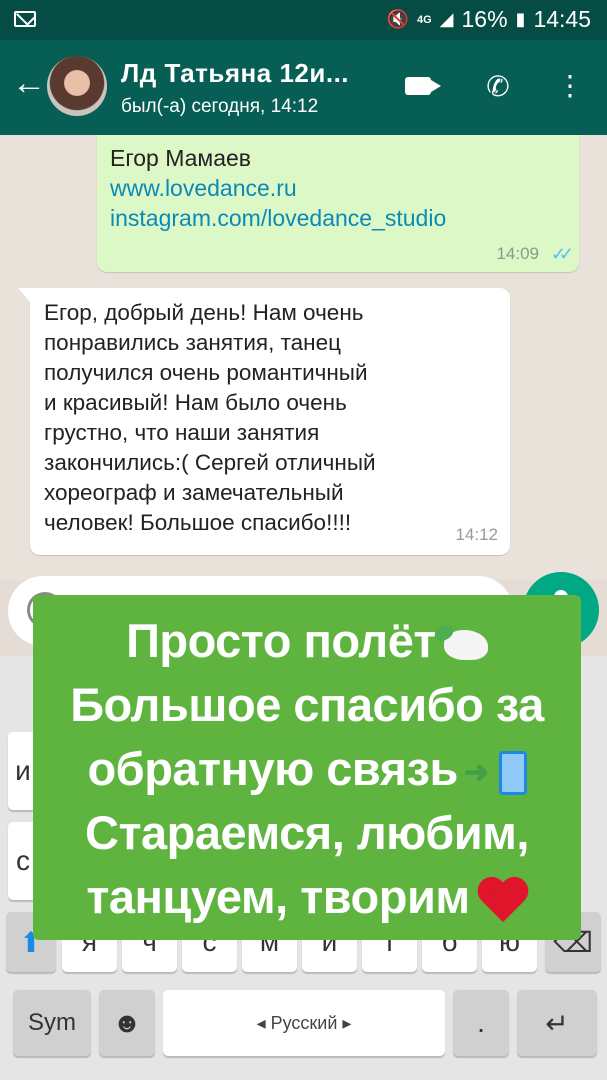  I want to click on sym-key: Sym, so click(52, 1023).